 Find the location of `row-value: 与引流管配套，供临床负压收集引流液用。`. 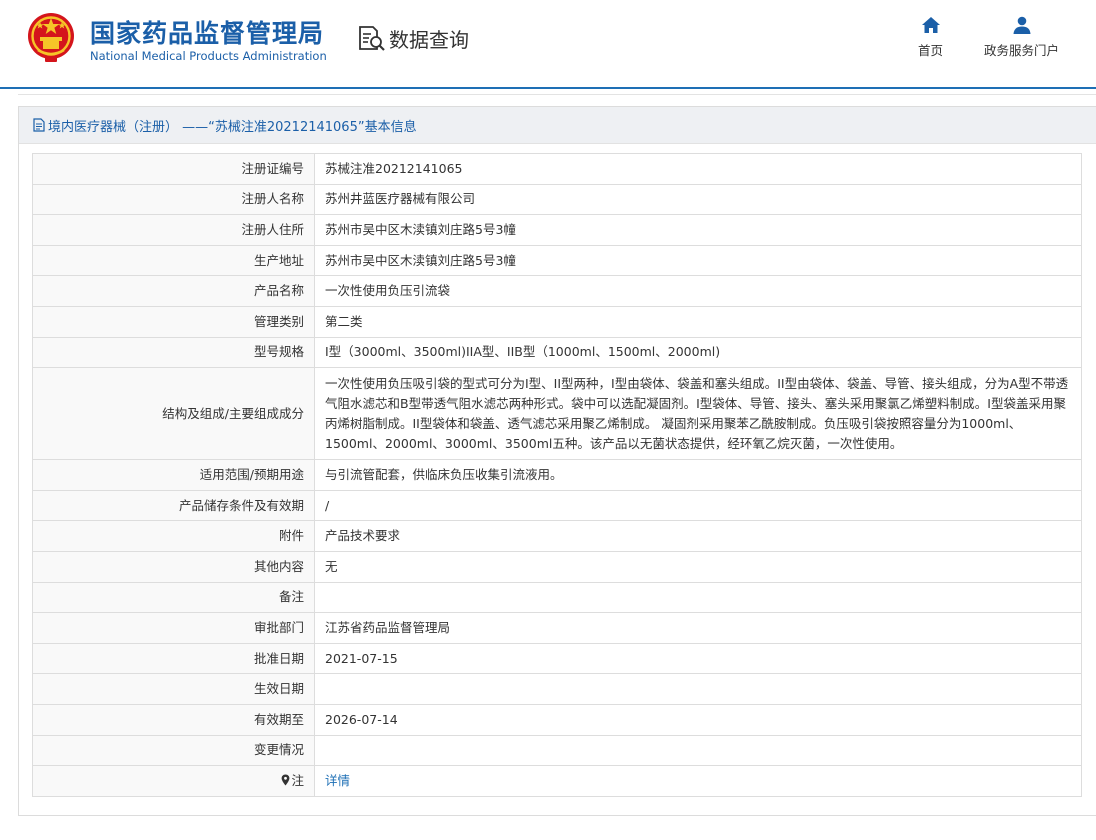

row-value: 与引流管配套，供临床负压收集引流液用。 is located at coordinates (698, 475).